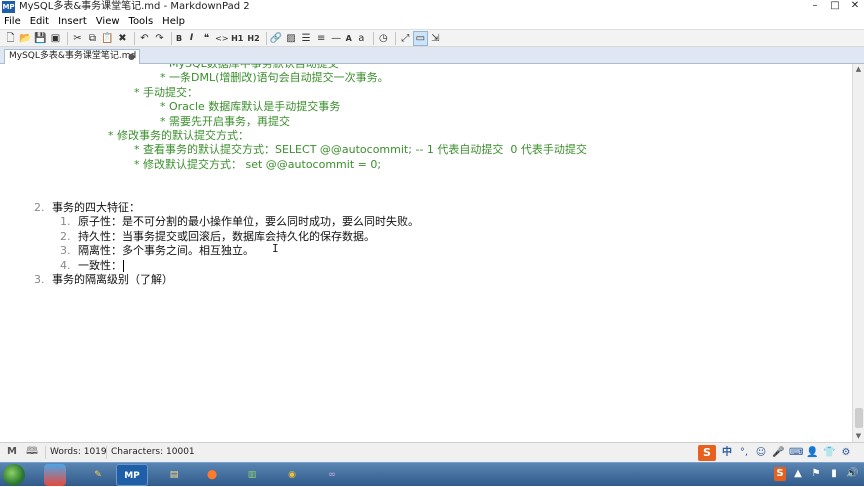 The height and width of the screenshot is (487, 864). Describe the element at coordinates (761, 453) in the screenshot. I see `emoji-icon: ☺` at that location.